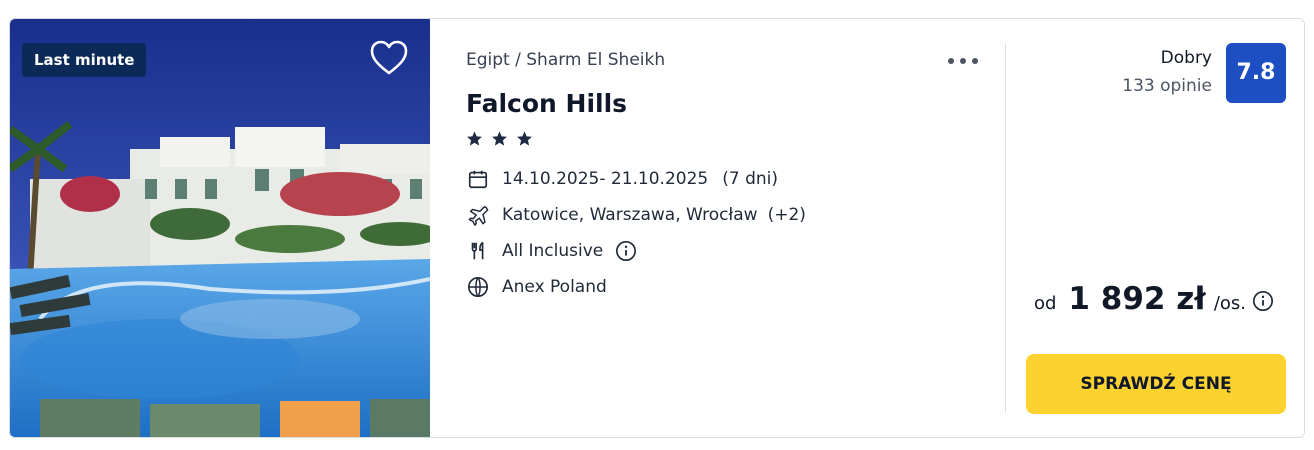 Image resolution: width=1314 pixels, height=450 pixels. I want to click on board-row: All Inclusive, so click(551, 251).